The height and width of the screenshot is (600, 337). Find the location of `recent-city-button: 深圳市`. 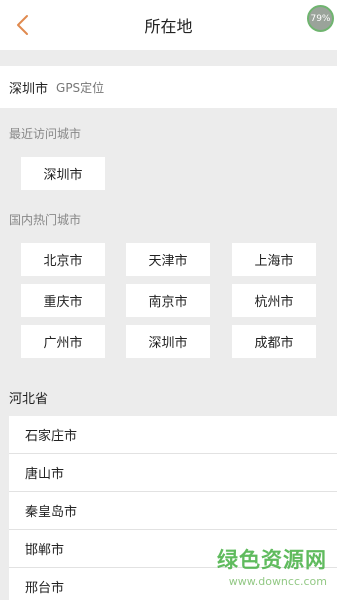

recent-city-button: 深圳市 is located at coordinates (63, 173).